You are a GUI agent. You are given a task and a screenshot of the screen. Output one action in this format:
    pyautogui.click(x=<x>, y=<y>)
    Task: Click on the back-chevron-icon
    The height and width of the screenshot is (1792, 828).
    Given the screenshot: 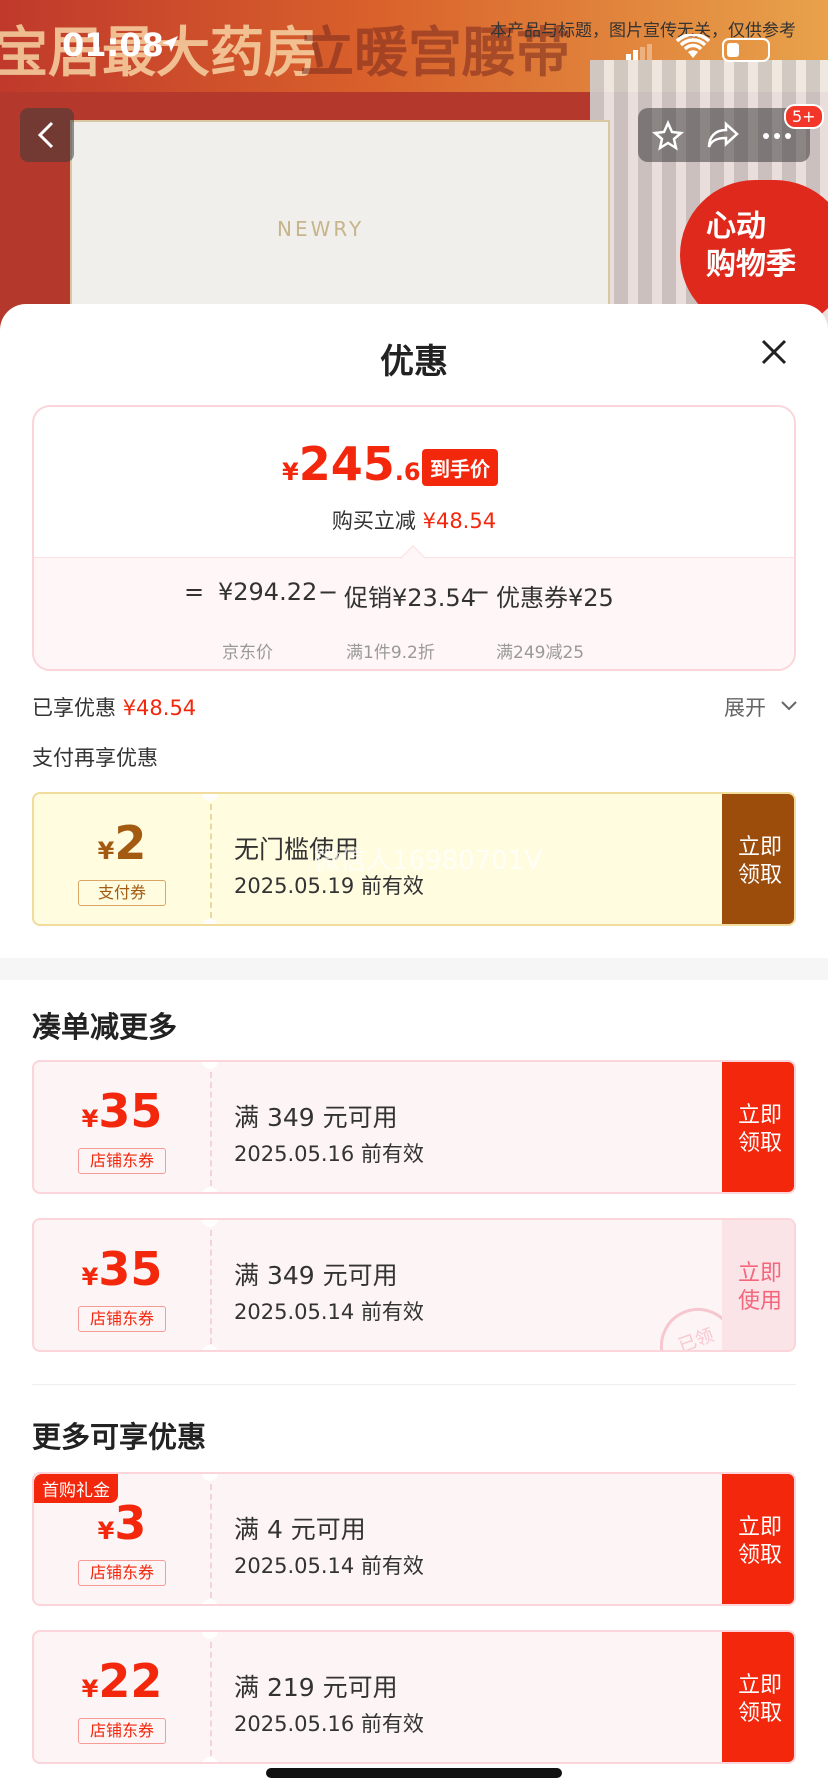 What is the action you would take?
    pyautogui.click(x=45, y=135)
    